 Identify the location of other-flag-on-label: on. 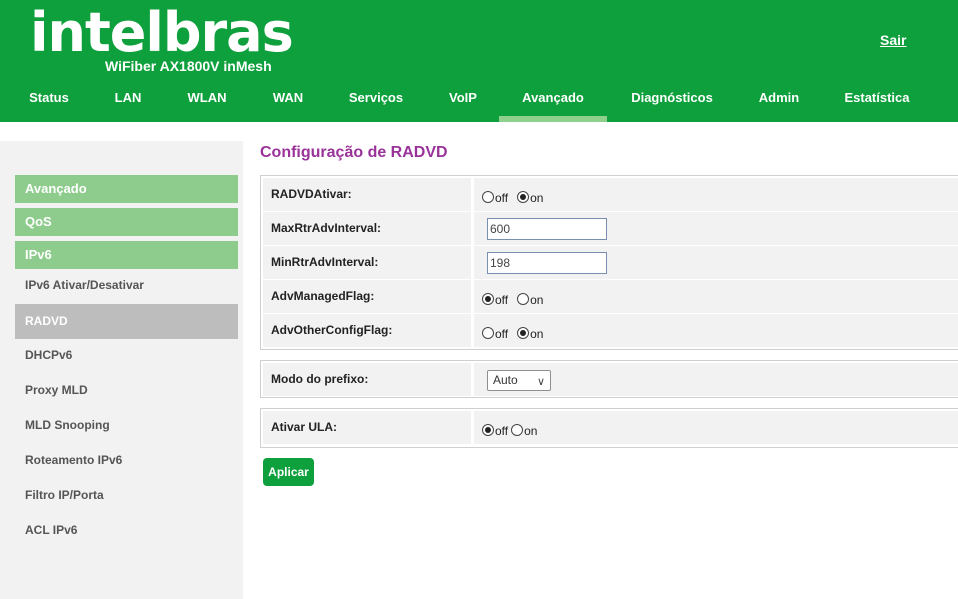
(537, 334).